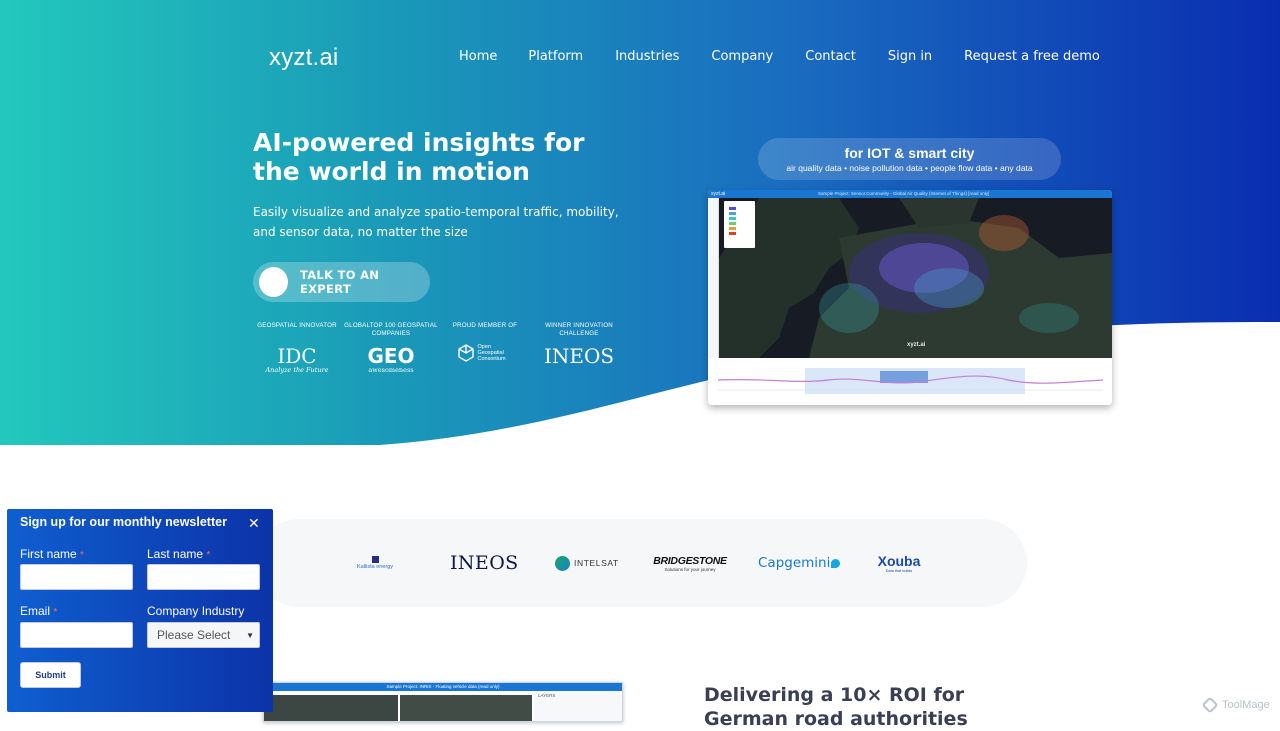 This screenshot has width=1280, height=731. What do you see at coordinates (391, 370) in the screenshot?
I see `award-subtext: awesomeness` at bounding box center [391, 370].